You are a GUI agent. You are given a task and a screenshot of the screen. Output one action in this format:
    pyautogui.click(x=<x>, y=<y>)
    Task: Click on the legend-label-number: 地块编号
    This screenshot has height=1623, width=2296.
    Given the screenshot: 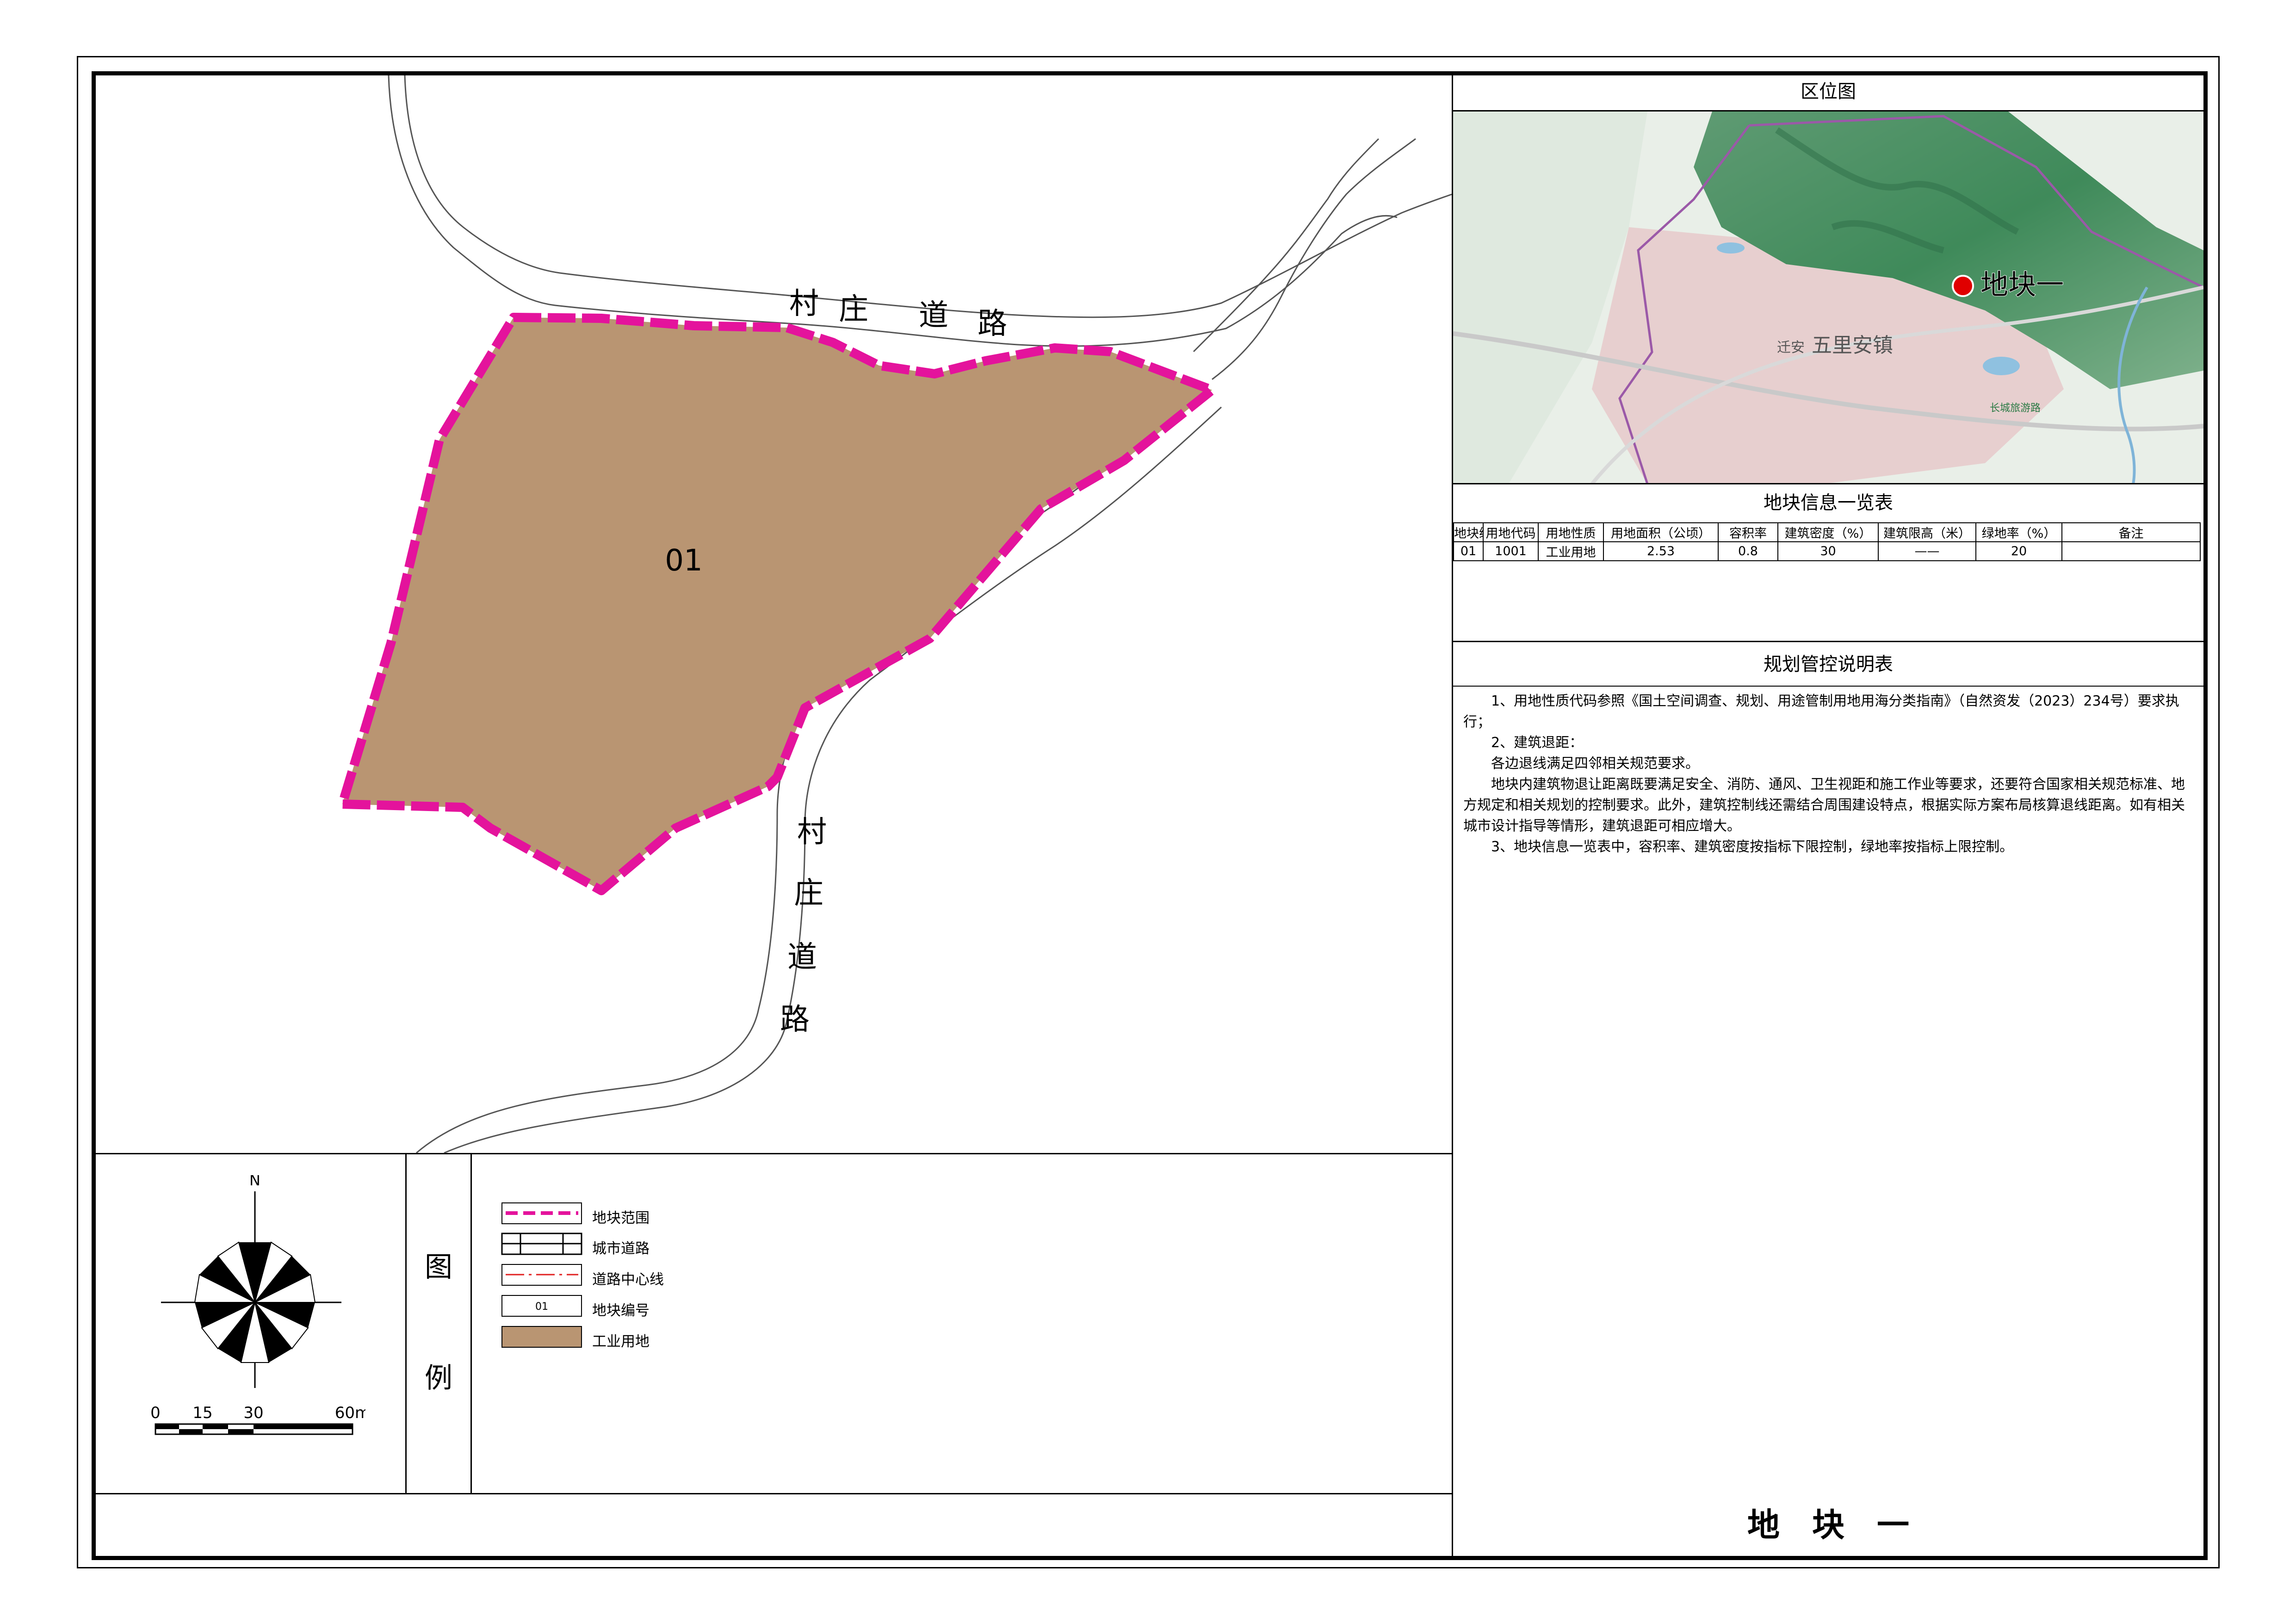 What is the action you would take?
    pyautogui.click(x=621, y=1310)
    